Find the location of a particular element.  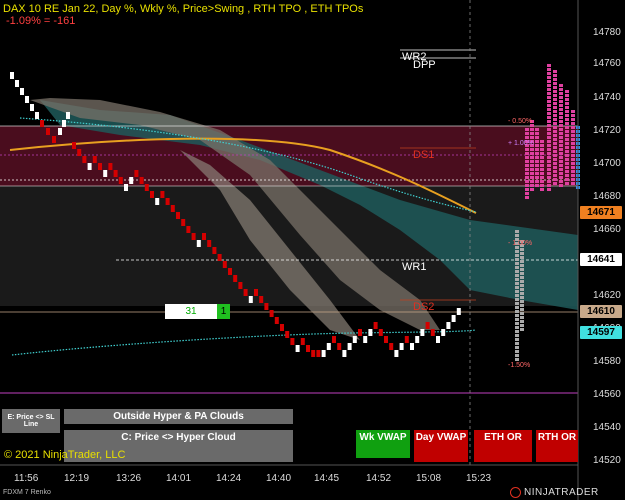

day-vwap-button: Day VWAP is located at coordinates (441, 446).